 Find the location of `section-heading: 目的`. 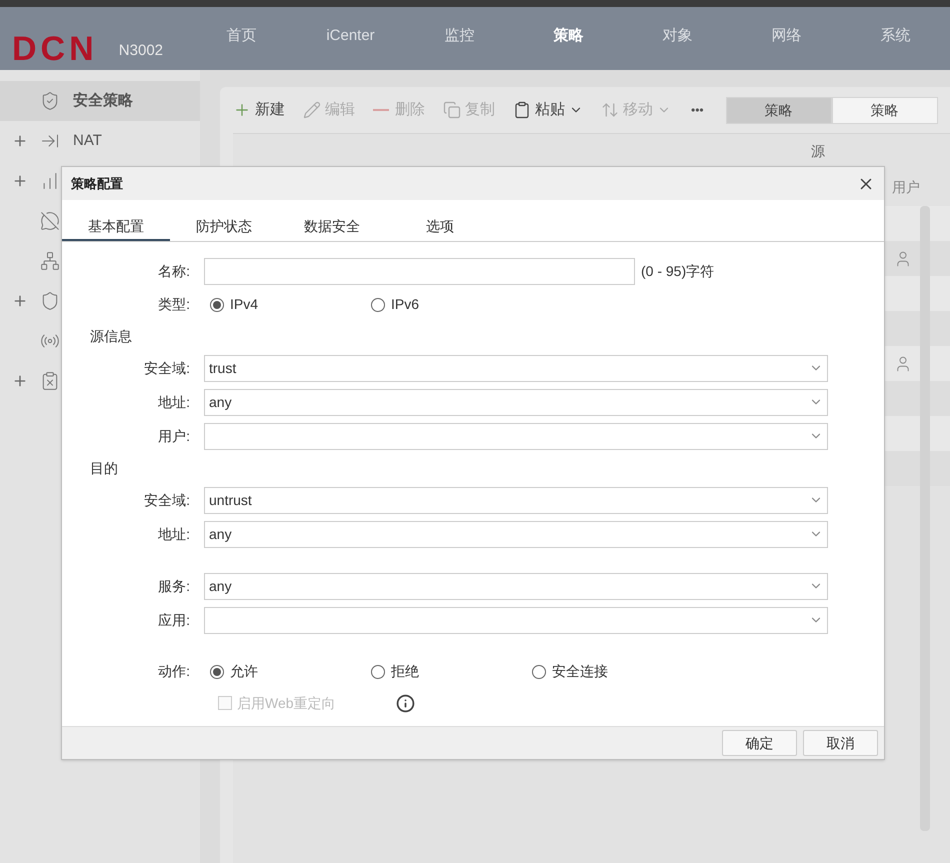

section-heading: 目的 is located at coordinates (104, 468).